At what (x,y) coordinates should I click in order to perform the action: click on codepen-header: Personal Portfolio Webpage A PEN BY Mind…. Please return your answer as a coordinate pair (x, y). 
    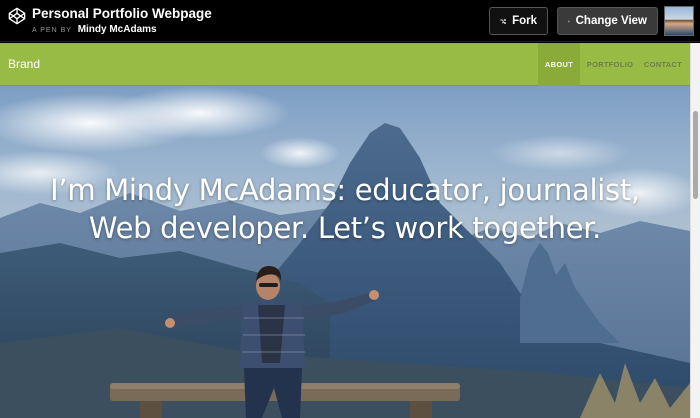
    Looking at the image, I should click on (350, 21).